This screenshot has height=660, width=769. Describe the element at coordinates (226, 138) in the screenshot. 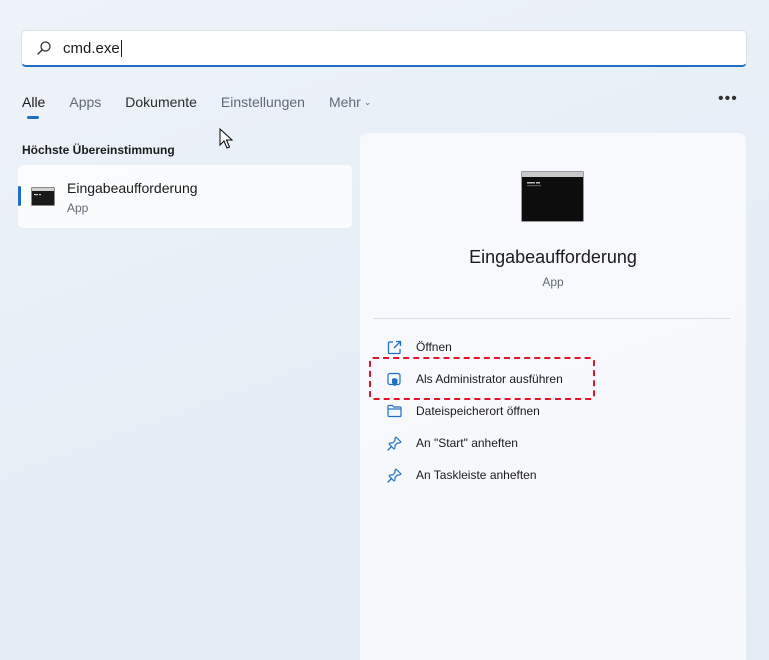

I see `mouse-cursor-icon` at that location.